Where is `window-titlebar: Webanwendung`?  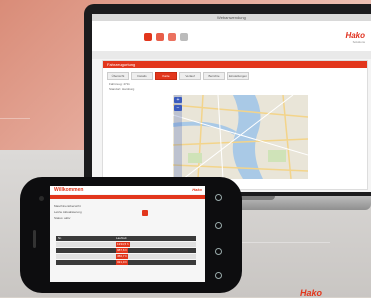 window-titlebar: Webanwendung is located at coordinates (231, 17).